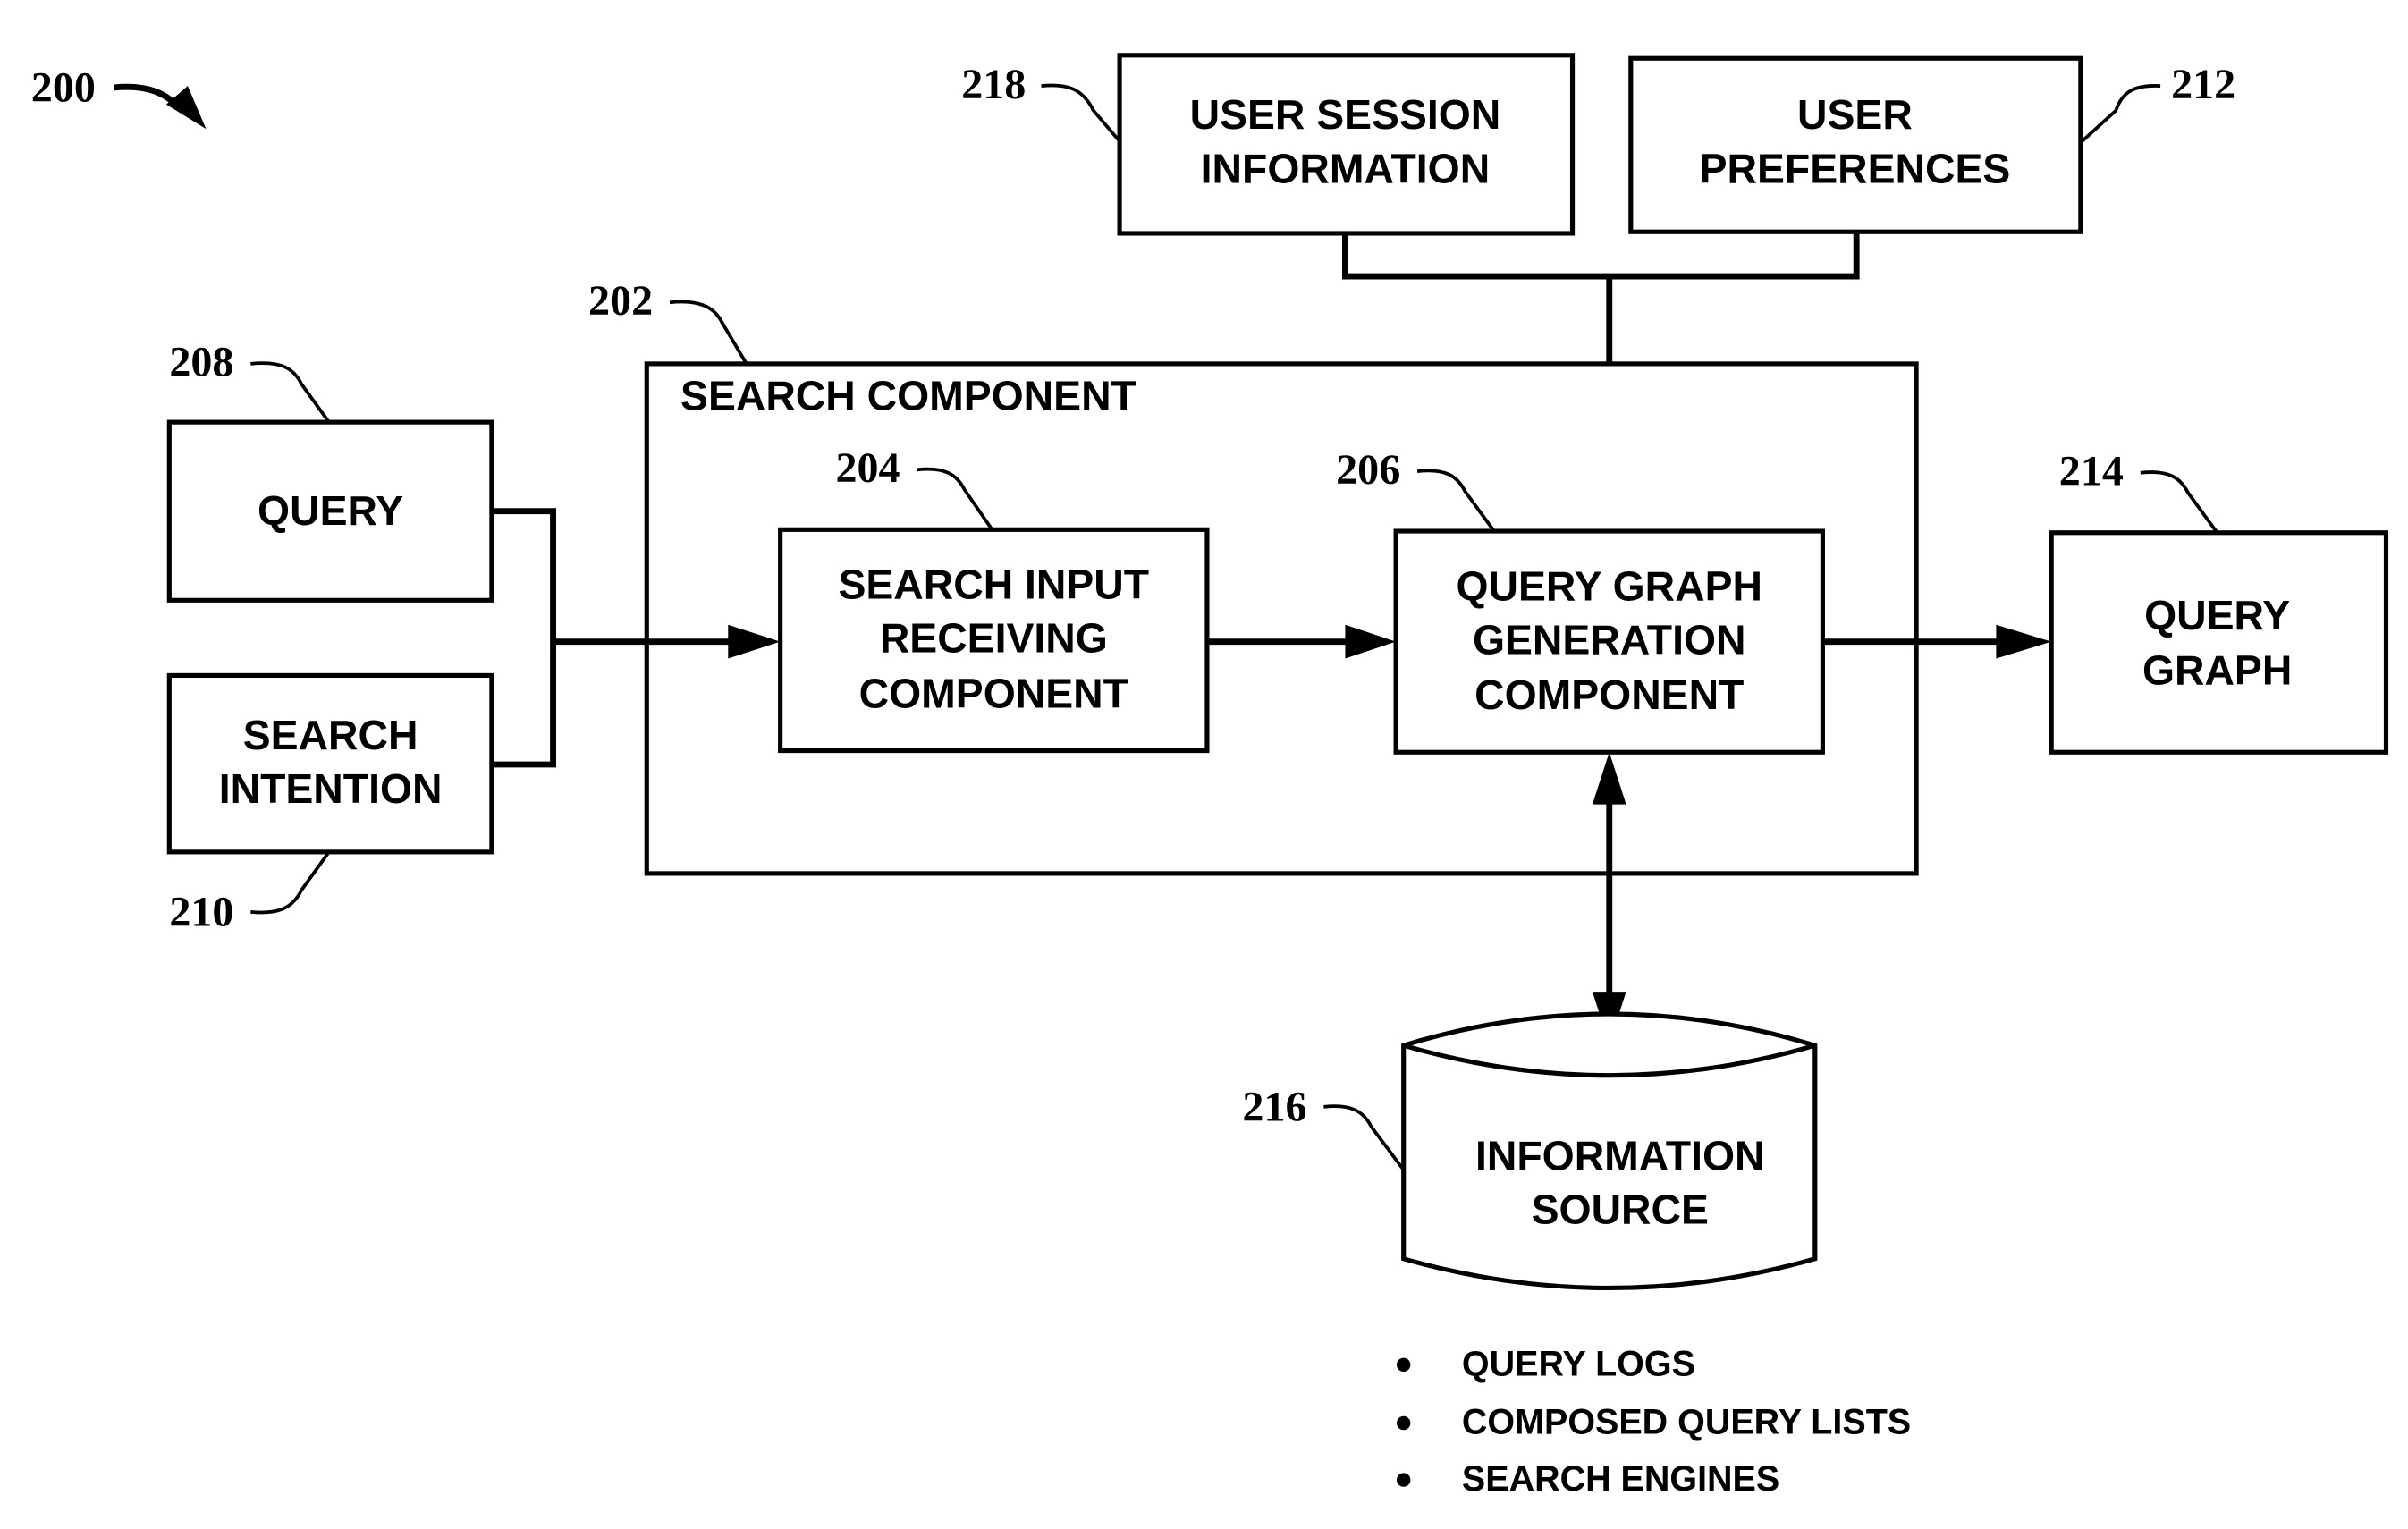 Image resolution: width=2408 pixels, height=1529 pixels. Describe the element at coordinates (2219, 642) in the screenshot. I see `query-graph-box` at that location.